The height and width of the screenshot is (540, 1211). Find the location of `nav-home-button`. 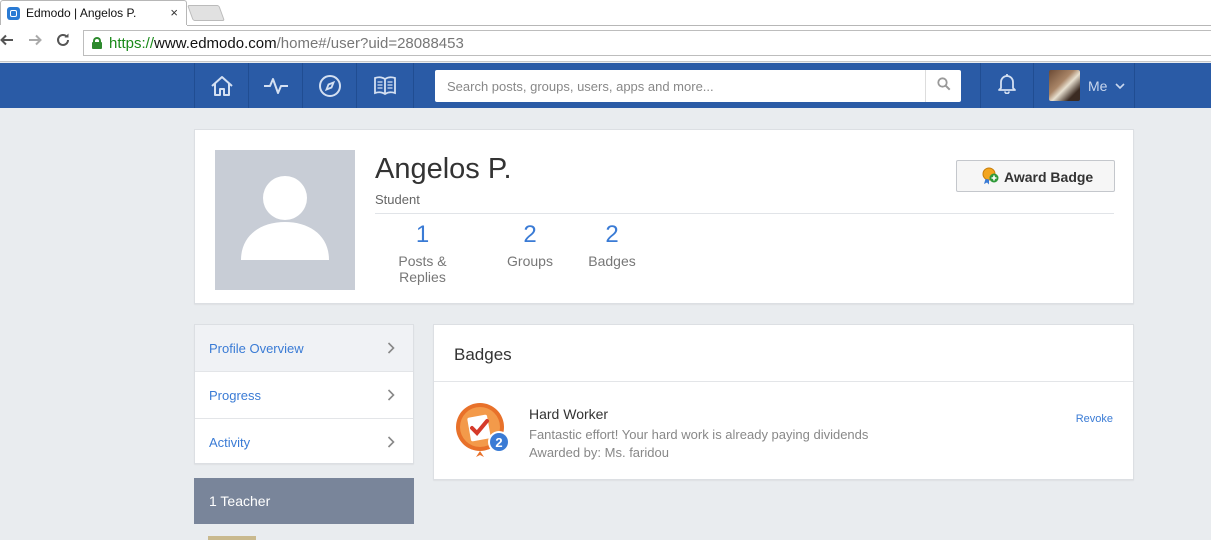

nav-home-button is located at coordinates (221, 85).